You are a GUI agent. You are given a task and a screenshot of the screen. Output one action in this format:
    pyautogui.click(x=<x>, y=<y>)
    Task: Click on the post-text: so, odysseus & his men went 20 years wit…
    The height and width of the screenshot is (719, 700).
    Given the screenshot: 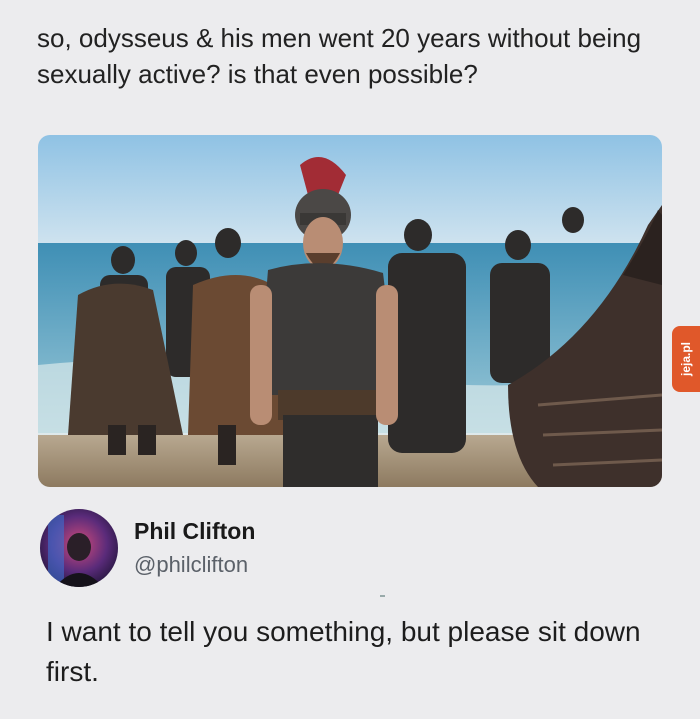 What is the action you would take?
    pyautogui.click(x=339, y=56)
    